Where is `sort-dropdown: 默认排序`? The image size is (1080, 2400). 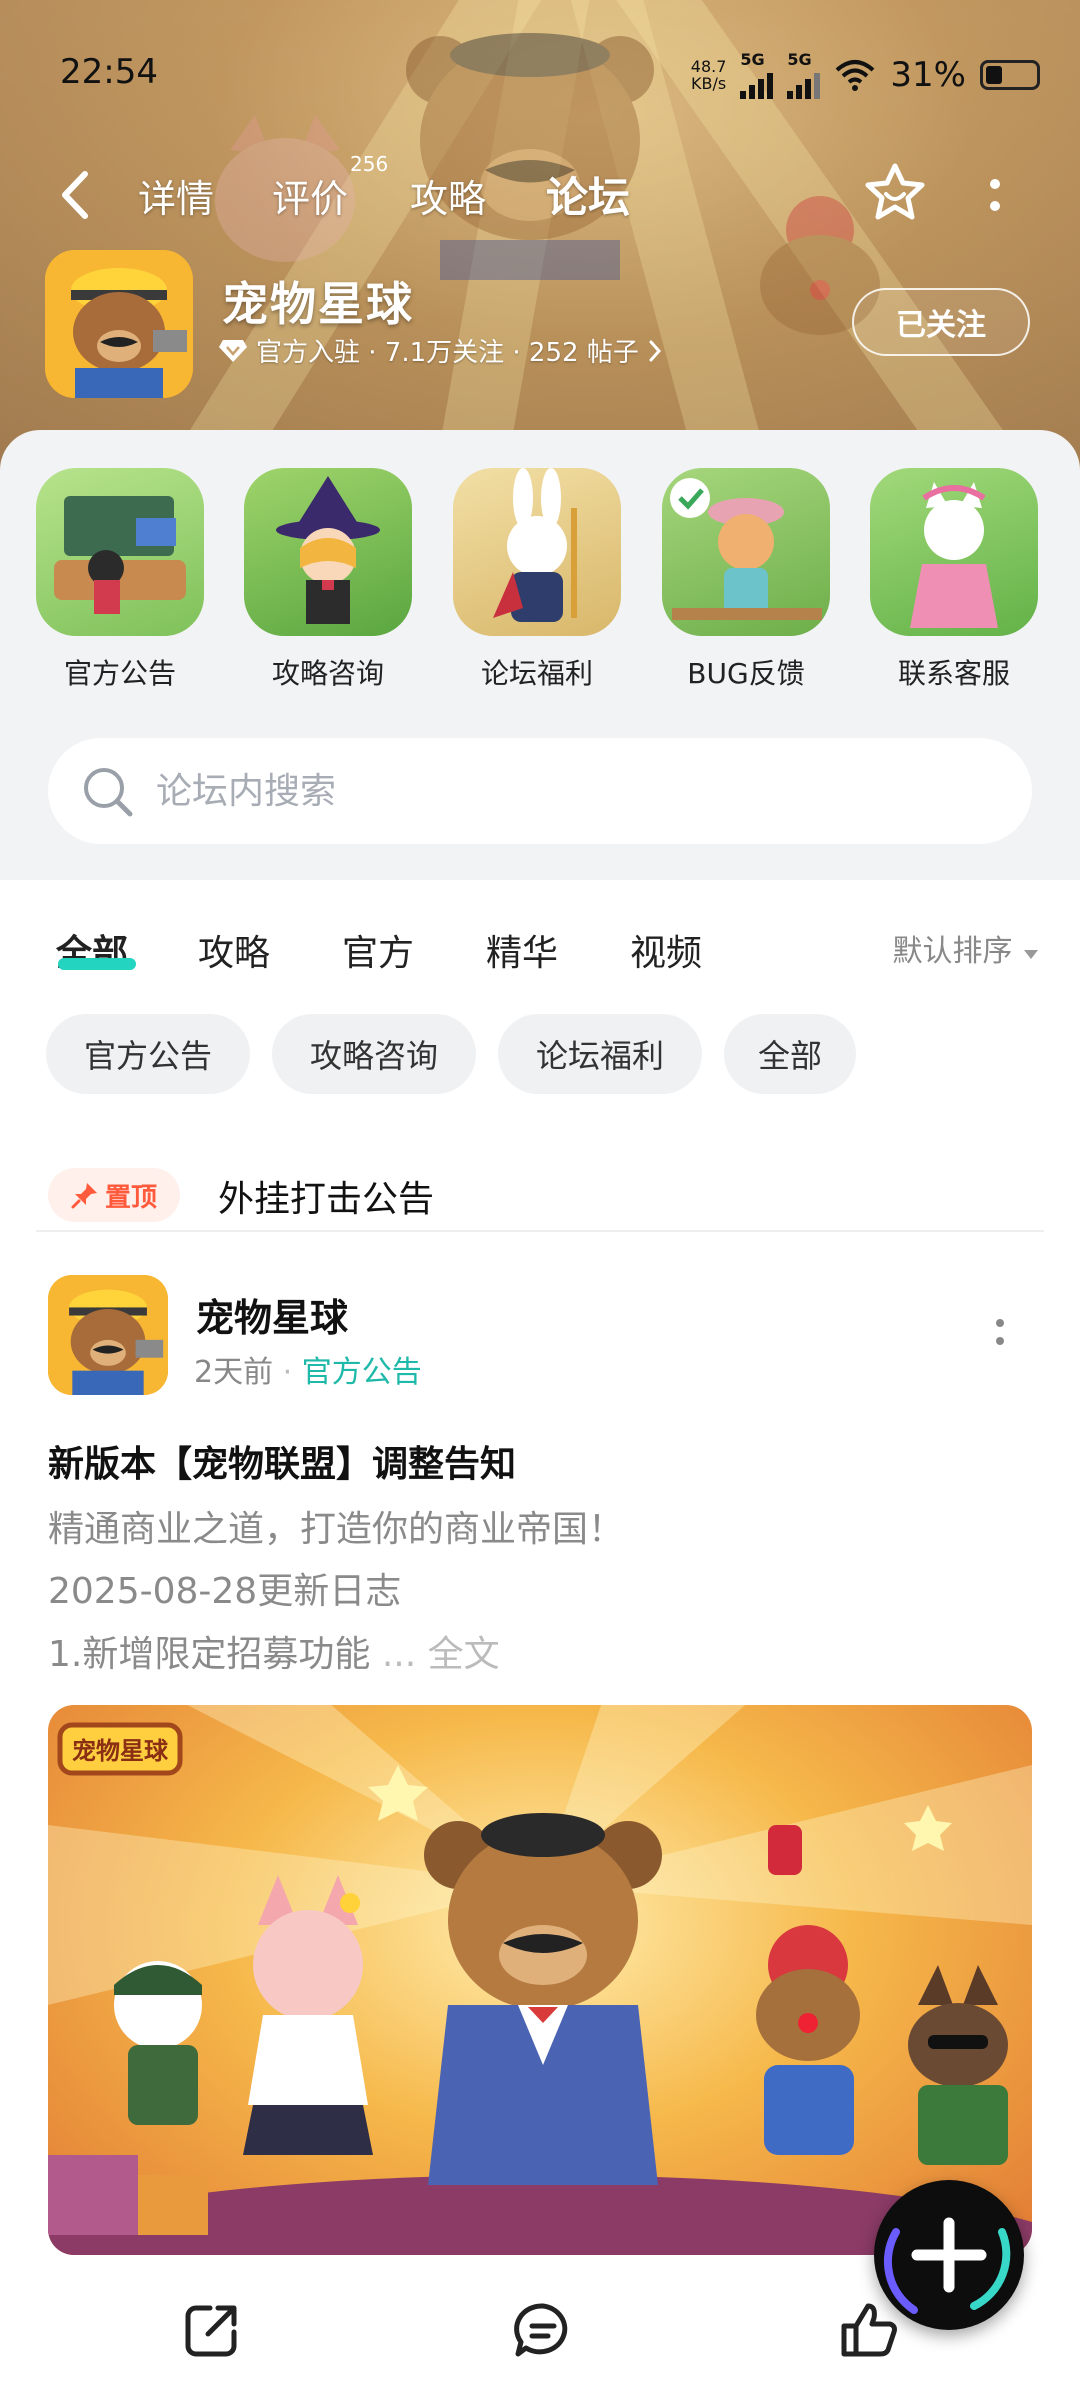
sort-dropdown: 默认排序 is located at coordinates (966, 948).